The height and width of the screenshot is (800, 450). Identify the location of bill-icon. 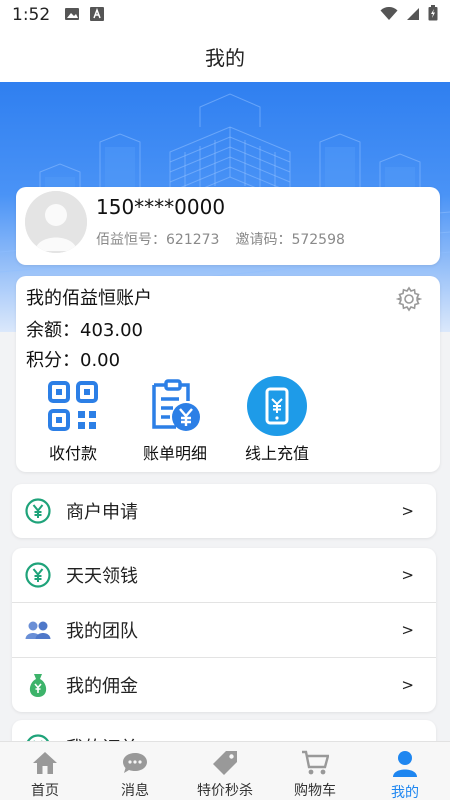
(176, 405).